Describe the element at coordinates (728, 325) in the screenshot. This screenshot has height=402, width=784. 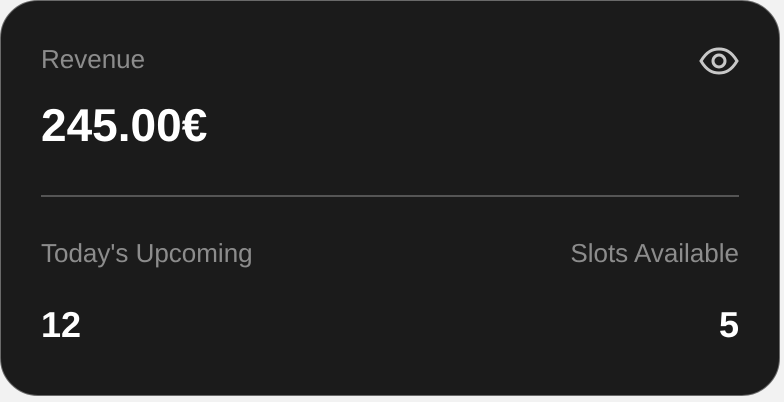
I see `stat-value: 5` at that location.